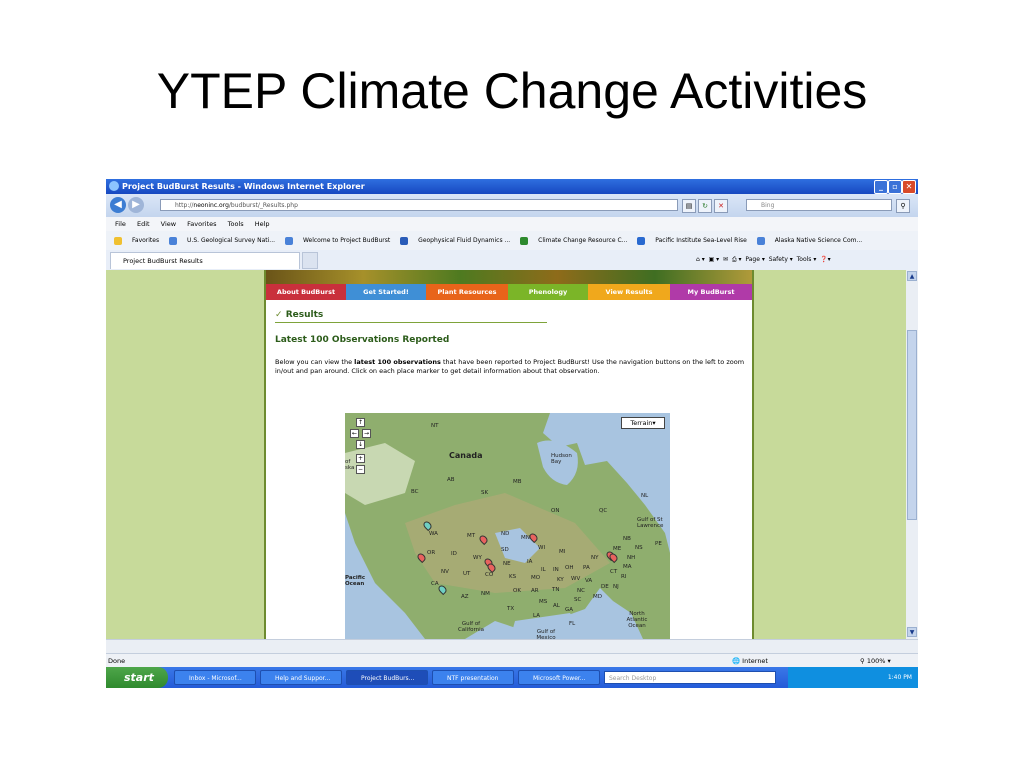 The image size is (1024, 768). What do you see at coordinates (903, 206) in the screenshot?
I see `search-icon: ⚲` at bounding box center [903, 206].